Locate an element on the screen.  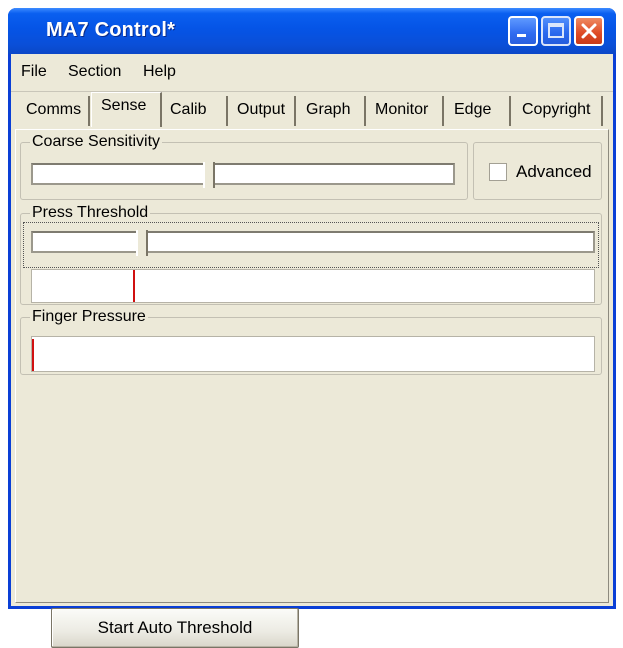
coarse-sensitivity-group: Coarse Sensitivity is located at coordinates (244, 166).